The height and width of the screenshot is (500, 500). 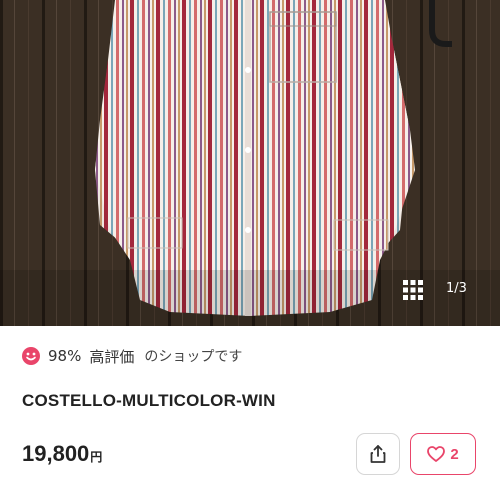 I want to click on rating-suffix: のショップです, so click(x=193, y=357).